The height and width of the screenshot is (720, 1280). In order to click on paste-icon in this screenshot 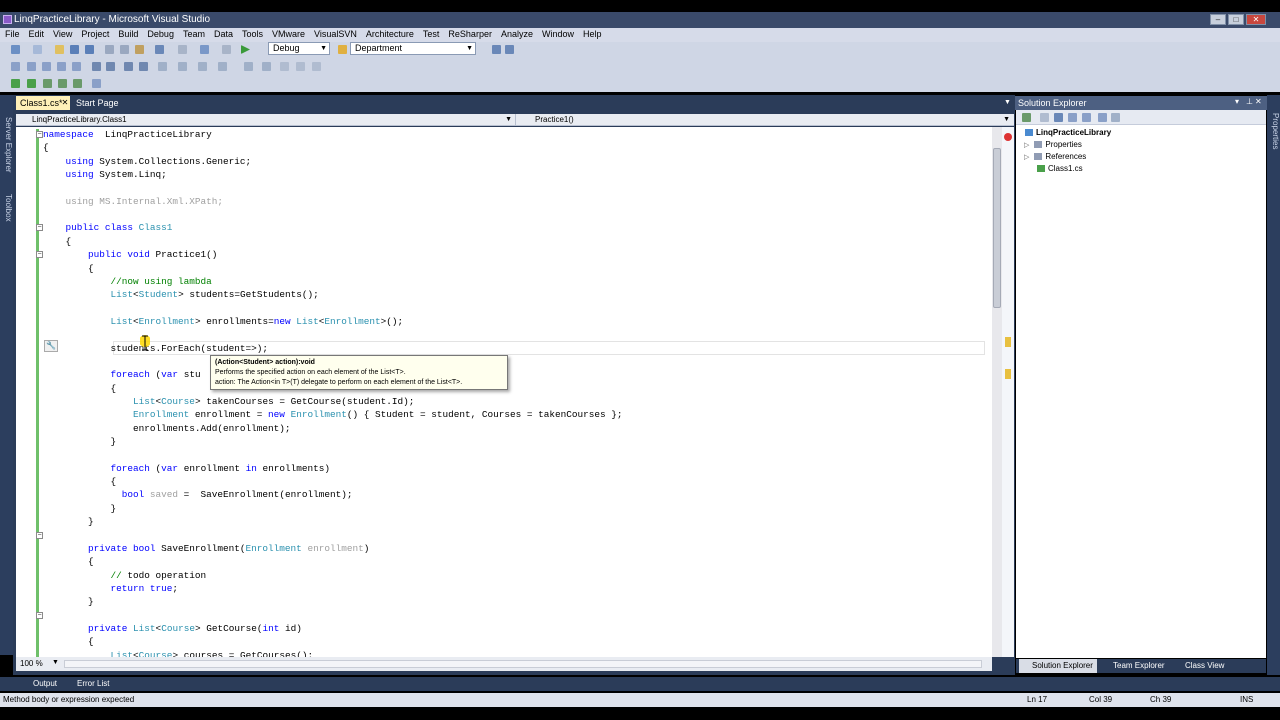, I will do `click(139, 49)`.